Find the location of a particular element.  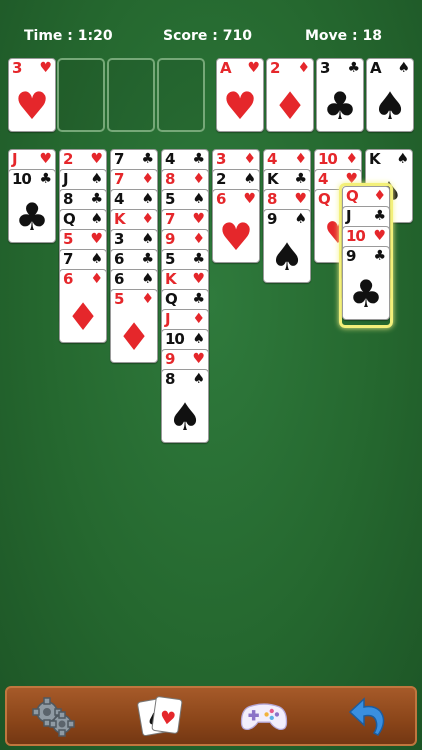

cards-icon: ♠ ♥ is located at coordinates (160, 716).